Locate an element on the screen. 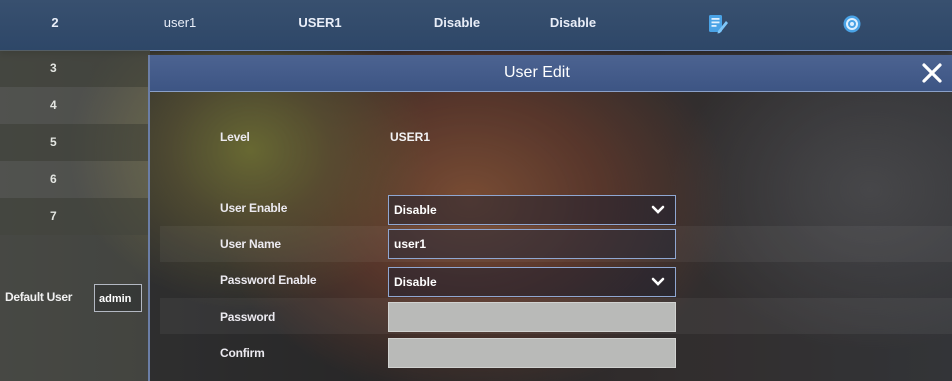 Image resolution: width=952 pixels, height=381 pixels. password-field is located at coordinates (532, 317).